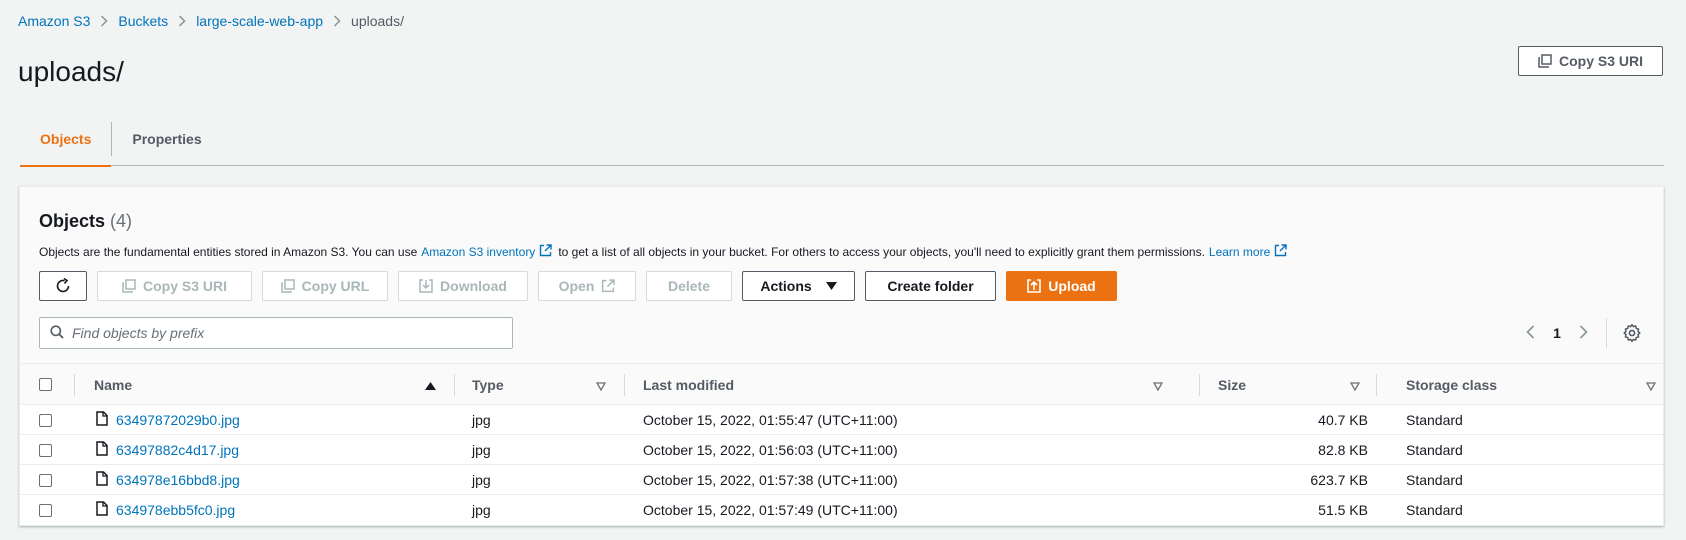  What do you see at coordinates (1061, 286) in the screenshot?
I see `upload-button: Upload` at bounding box center [1061, 286].